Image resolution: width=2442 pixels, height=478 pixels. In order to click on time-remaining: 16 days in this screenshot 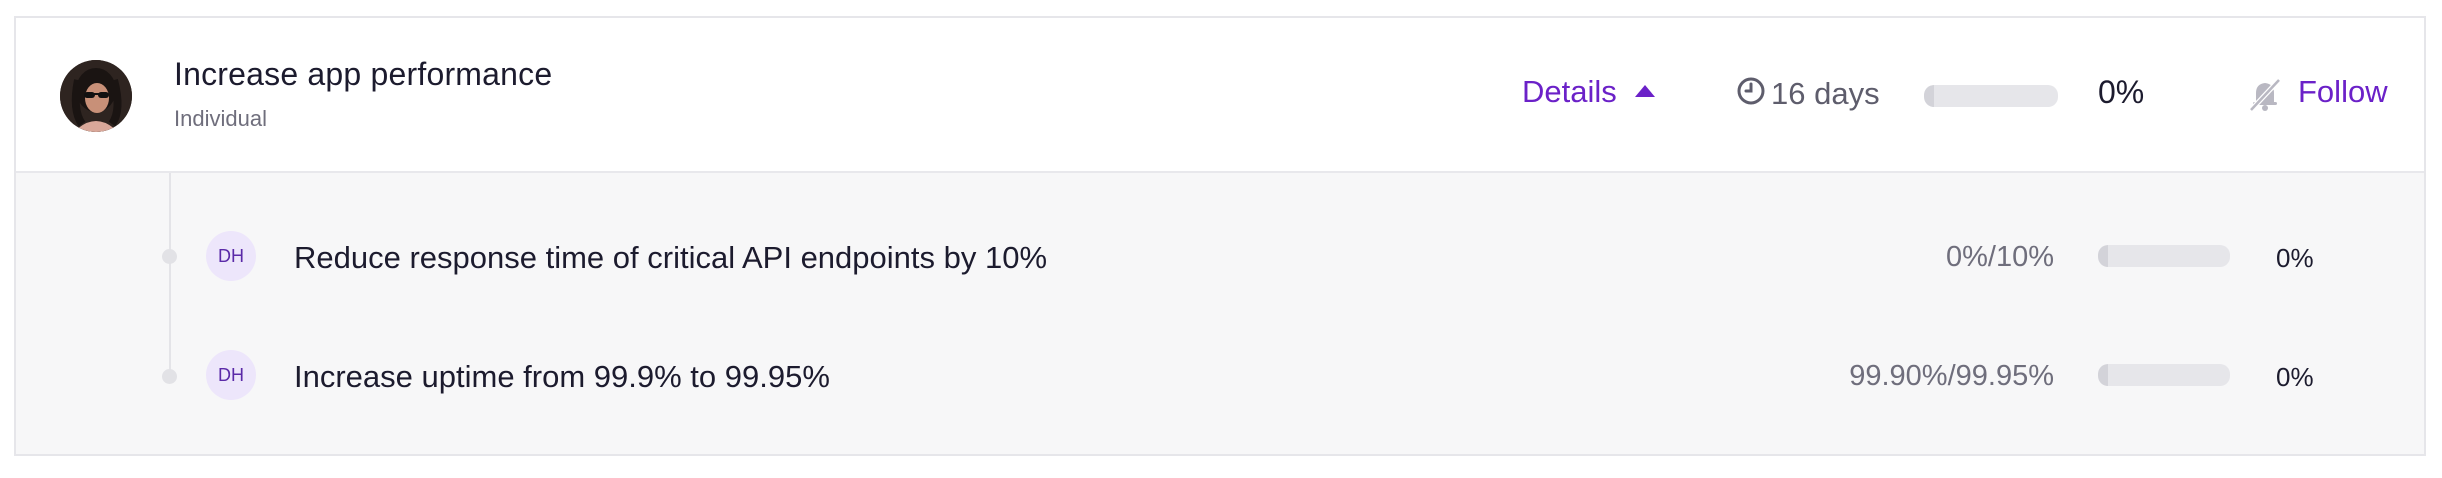, I will do `click(1825, 93)`.